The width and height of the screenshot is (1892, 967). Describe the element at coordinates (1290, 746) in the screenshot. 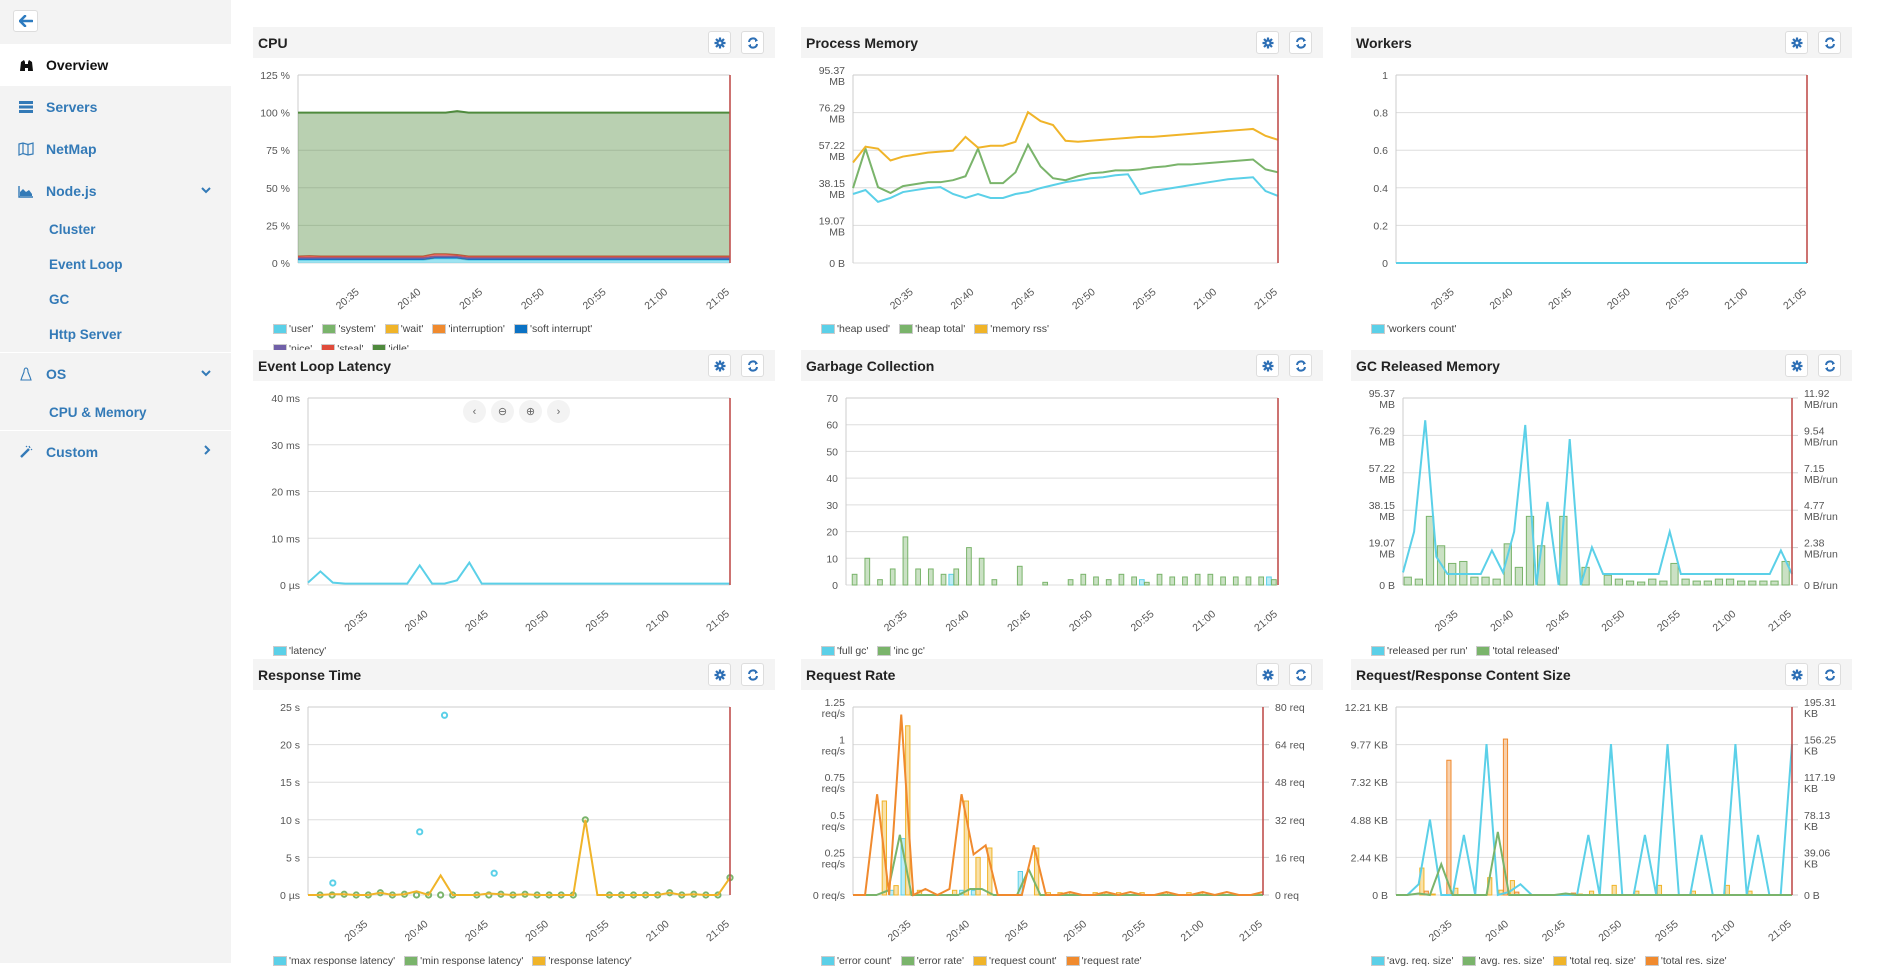

I see `y2-tick-label: 64 req` at that location.